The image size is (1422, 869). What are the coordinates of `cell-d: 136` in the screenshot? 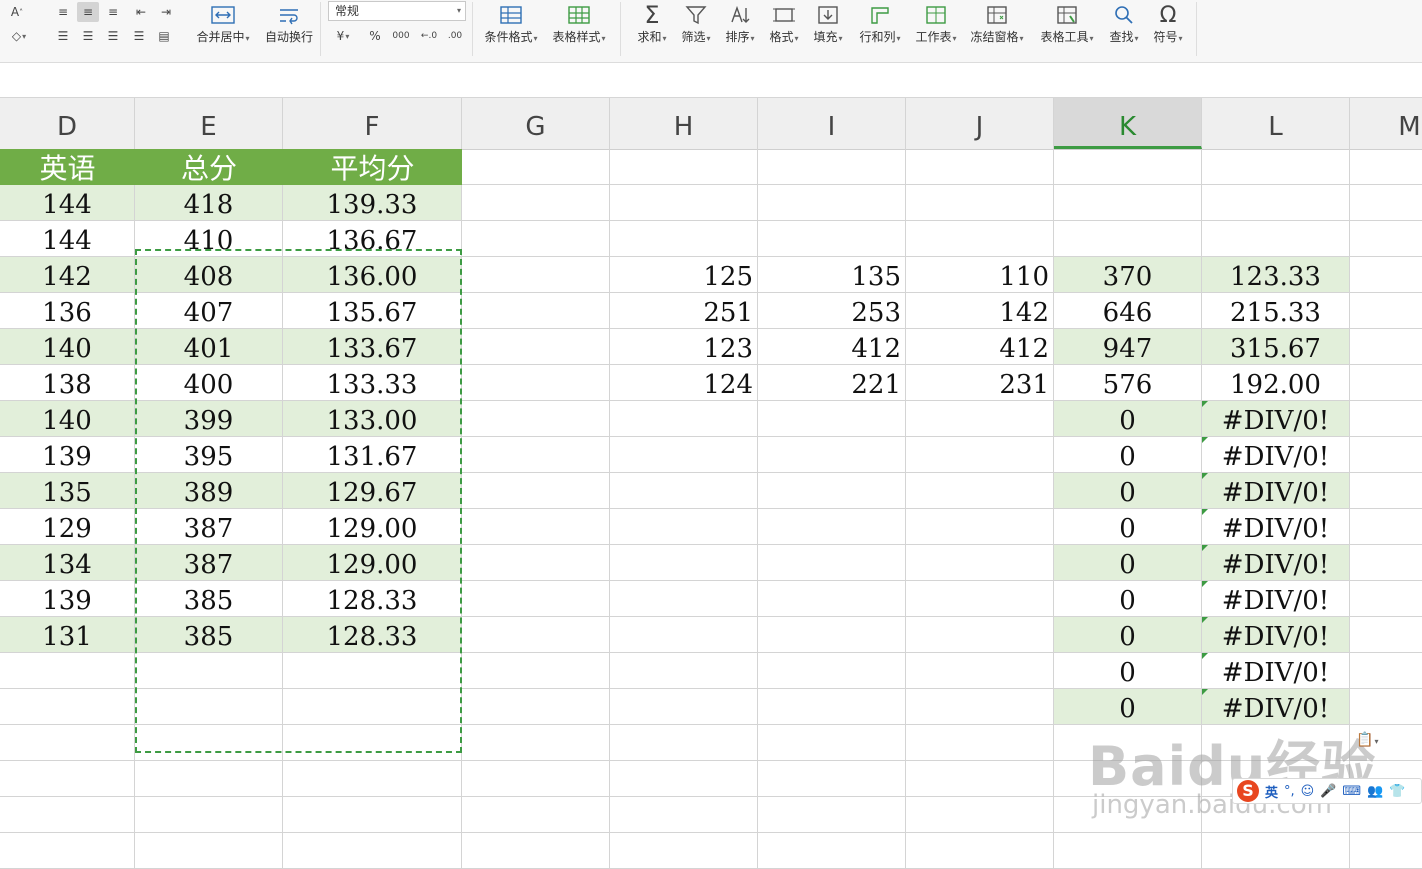 It's located at (67, 311).